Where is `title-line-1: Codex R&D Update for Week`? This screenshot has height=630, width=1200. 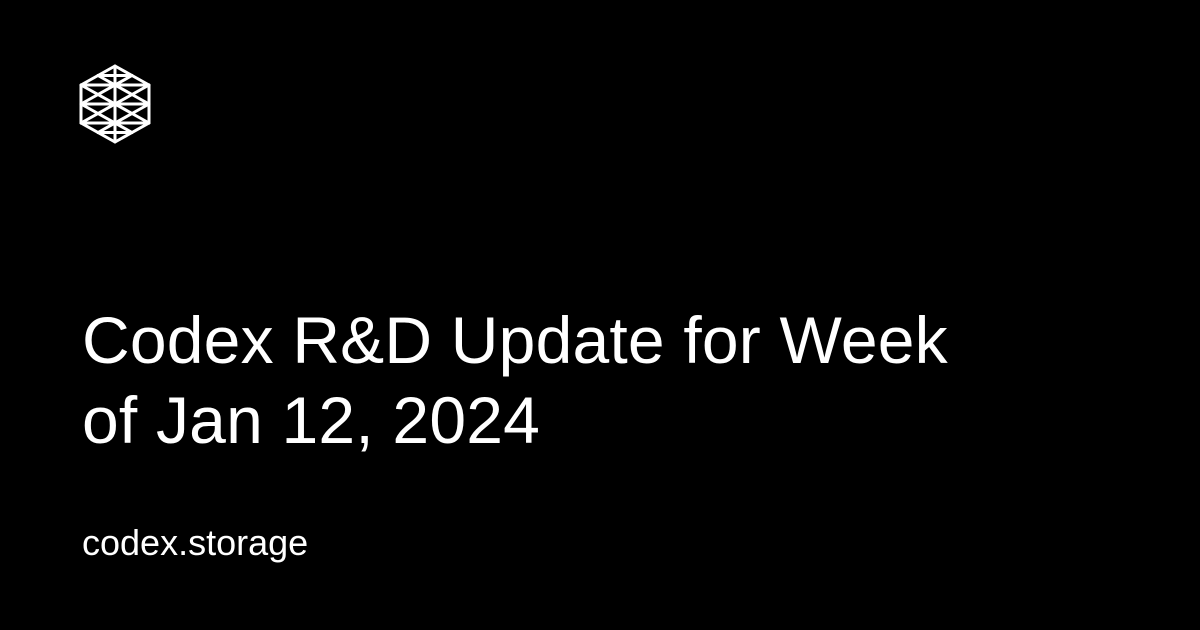
title-line-1: Codex R&D Update for Week is located at coordinates (515, 340).